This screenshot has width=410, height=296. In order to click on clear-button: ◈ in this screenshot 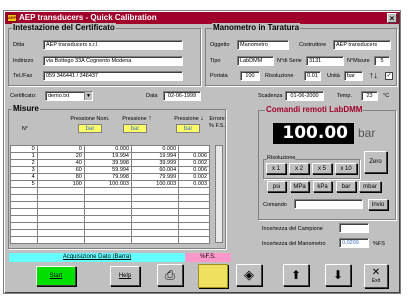, I will do `click(249, 275)`.